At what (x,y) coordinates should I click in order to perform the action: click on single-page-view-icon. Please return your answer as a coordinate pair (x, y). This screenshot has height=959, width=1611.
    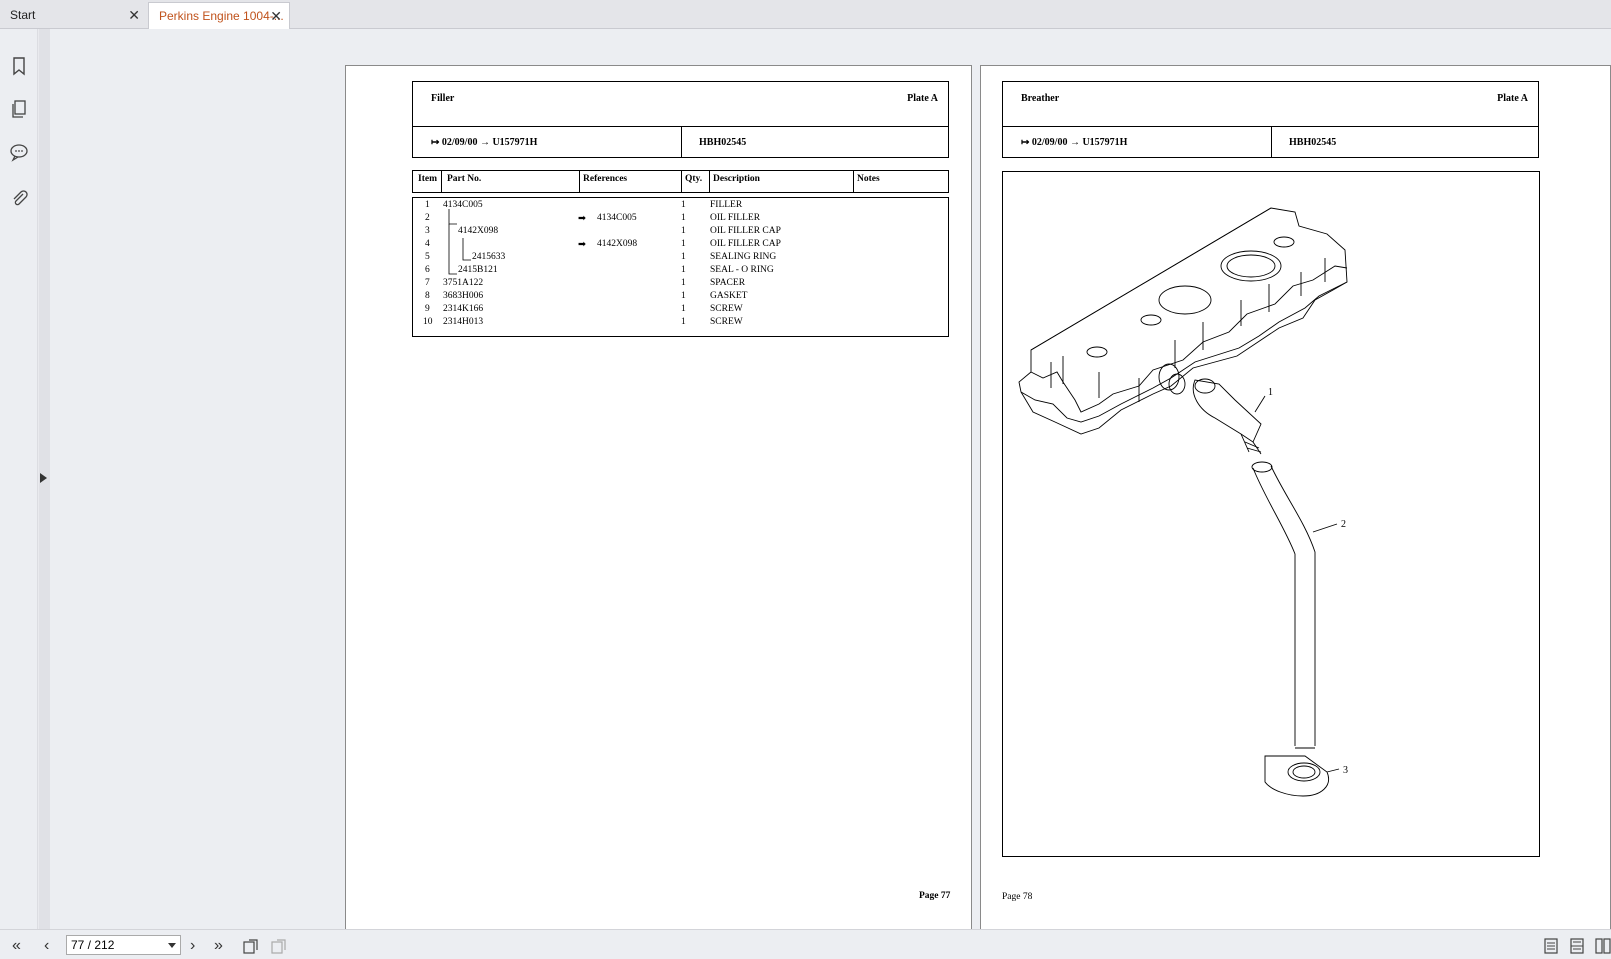
    Looking at the image, I should click on (1551, 946).